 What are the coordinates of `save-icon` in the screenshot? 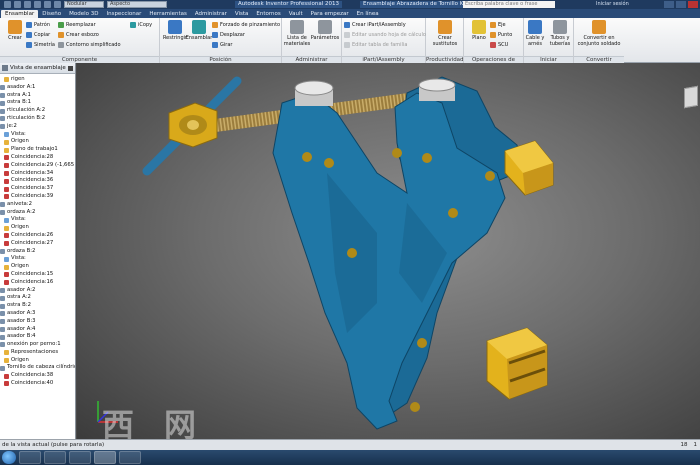 It's located at (37, 4).